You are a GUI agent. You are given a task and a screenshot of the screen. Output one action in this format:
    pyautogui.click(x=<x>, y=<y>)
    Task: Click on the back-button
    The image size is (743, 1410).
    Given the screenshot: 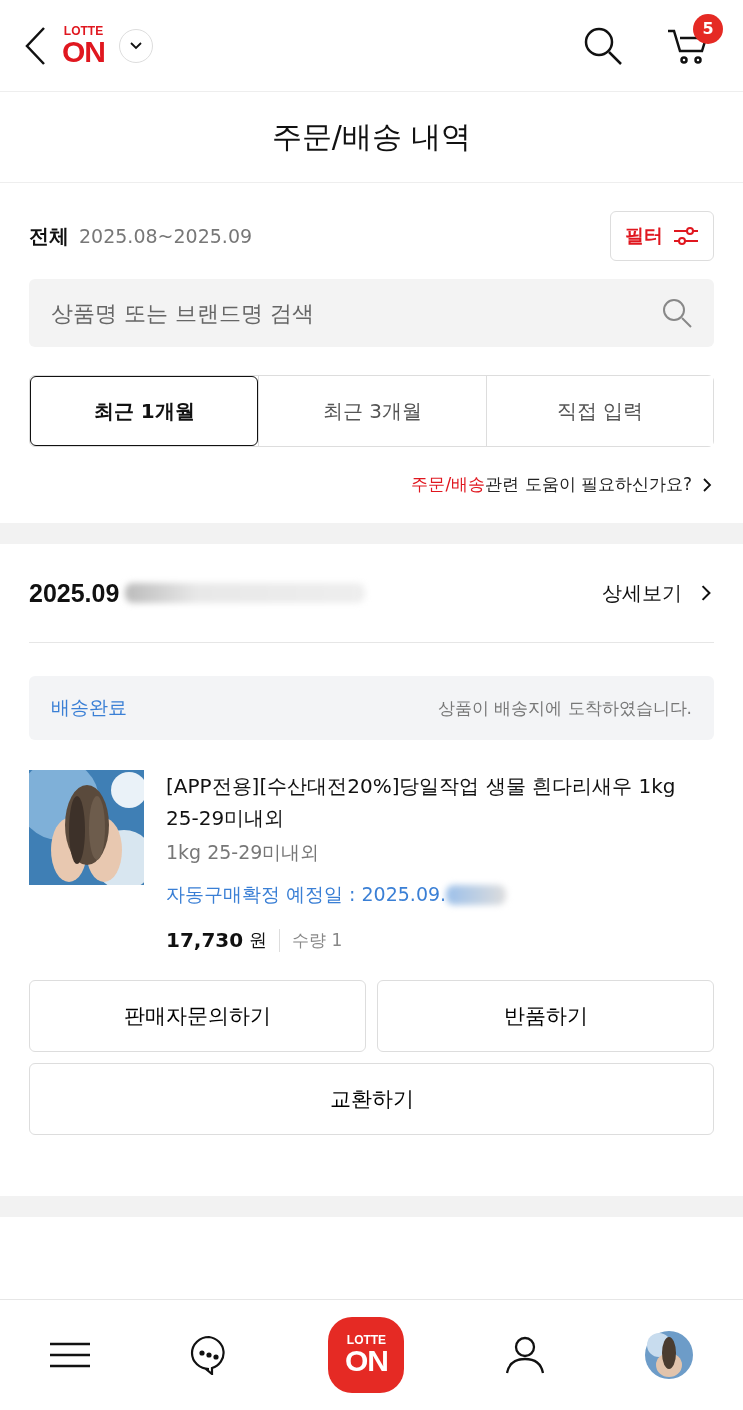 What is the action you would take?
    pyautogui.click(x=36, y=45)
    